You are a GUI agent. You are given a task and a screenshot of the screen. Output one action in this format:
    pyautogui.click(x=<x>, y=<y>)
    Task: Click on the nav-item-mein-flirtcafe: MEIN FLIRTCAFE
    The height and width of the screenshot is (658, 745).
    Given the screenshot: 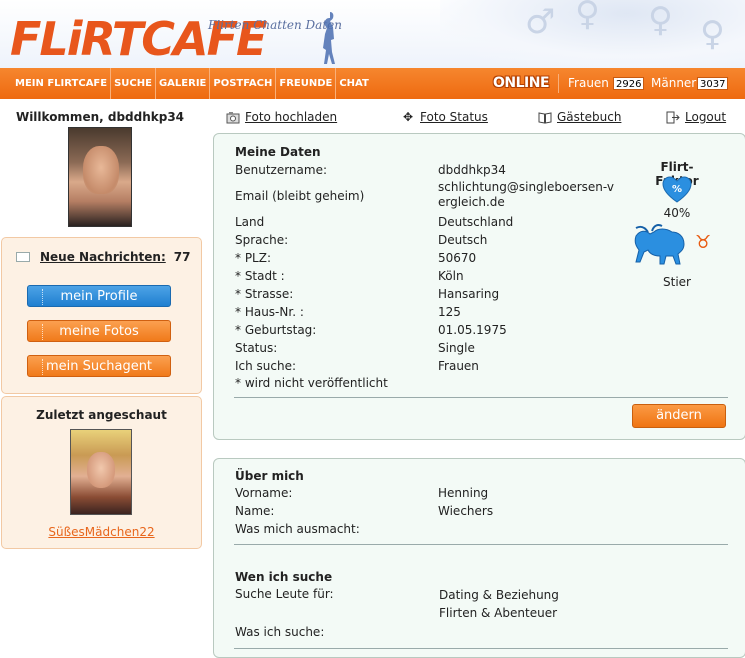 What is the action you would take?
    pyautogui.click(x=62, y=83)
    